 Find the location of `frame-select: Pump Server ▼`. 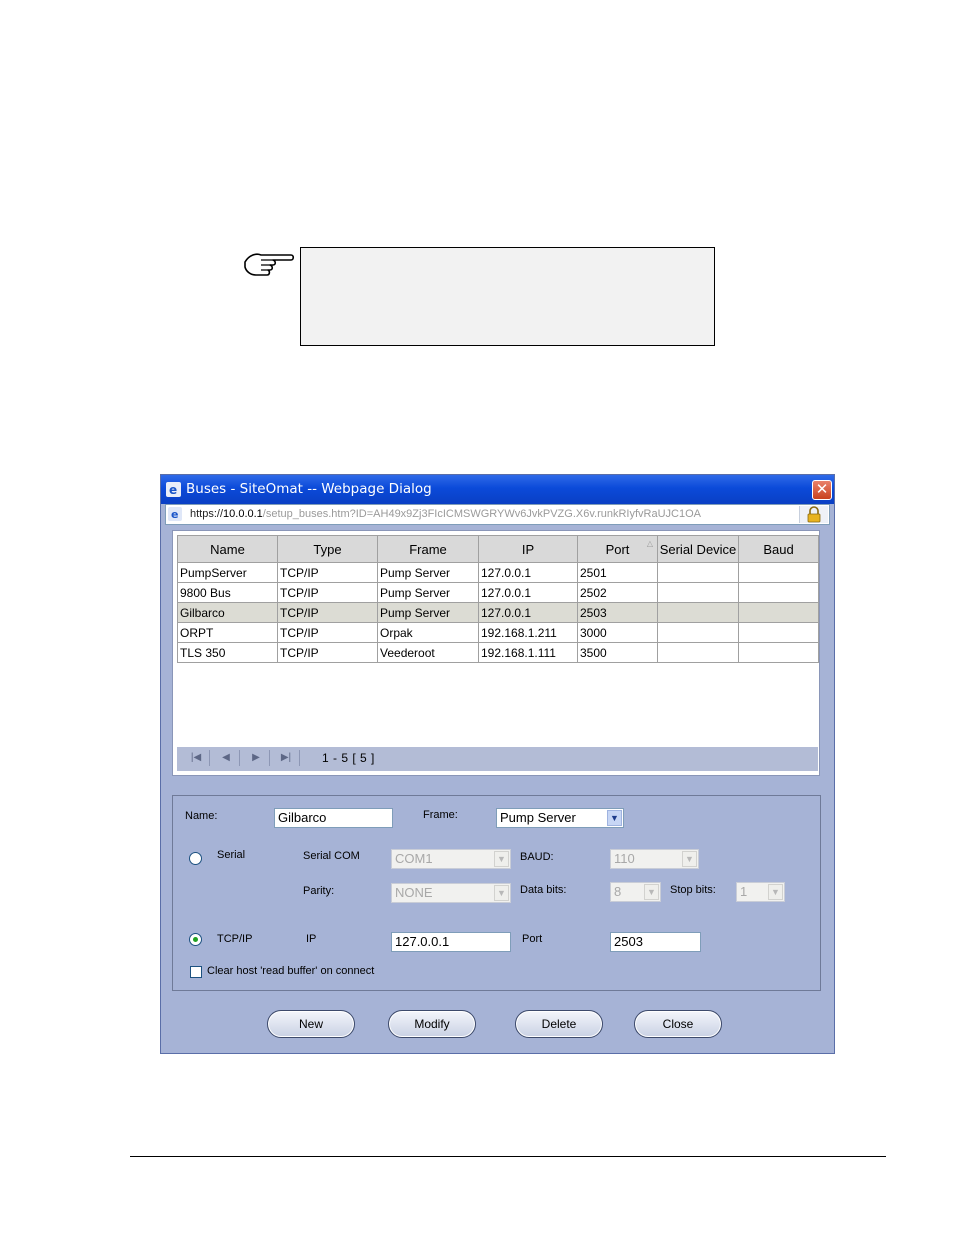

frame-select: Pump Server ▼ is located at coordinates (560, 818).